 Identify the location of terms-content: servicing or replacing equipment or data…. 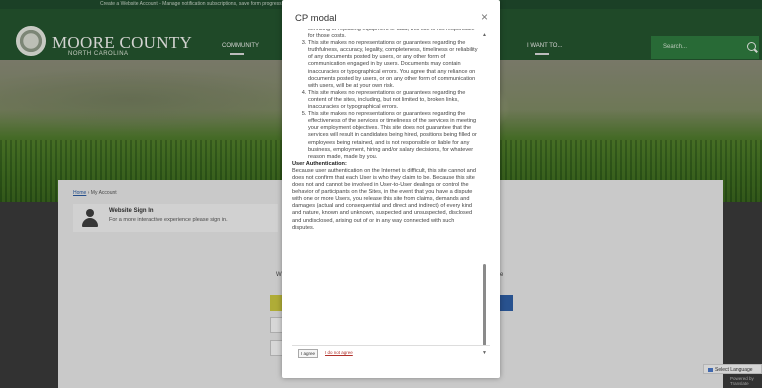
(385, 130).